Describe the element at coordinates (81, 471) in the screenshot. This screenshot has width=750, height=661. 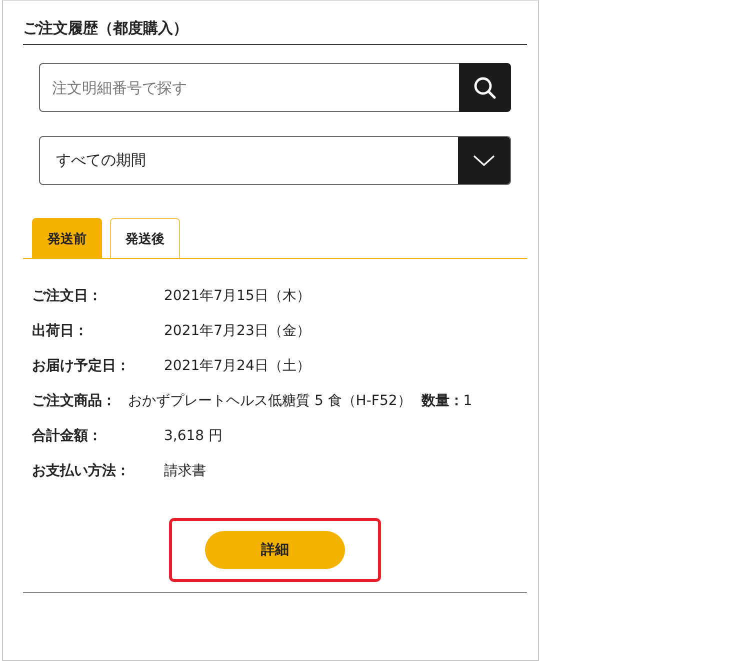
I see `field-label: お支払い方法：` at that location.